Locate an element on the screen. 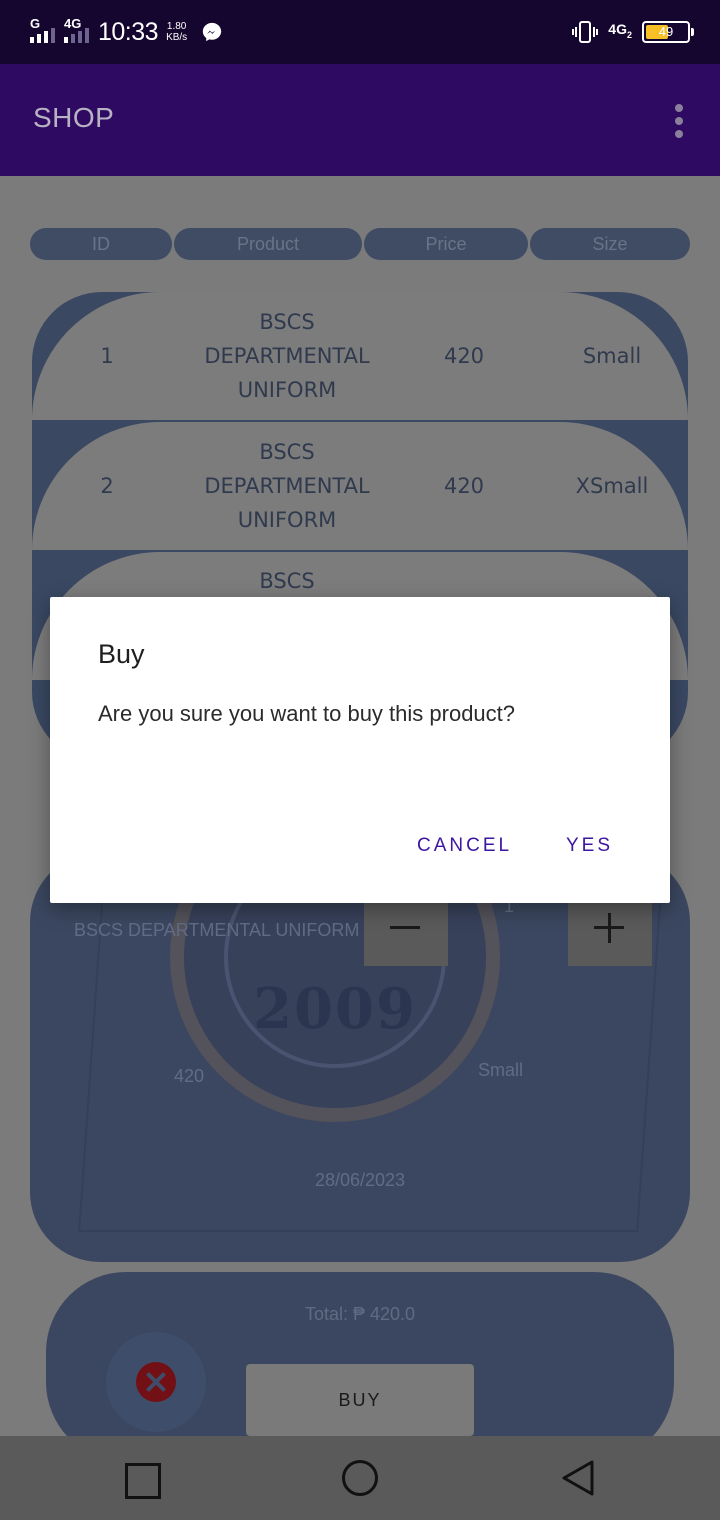 This screenshot has width=720, height=1520. app-title: SHOP is located at coordinates (74, 117).